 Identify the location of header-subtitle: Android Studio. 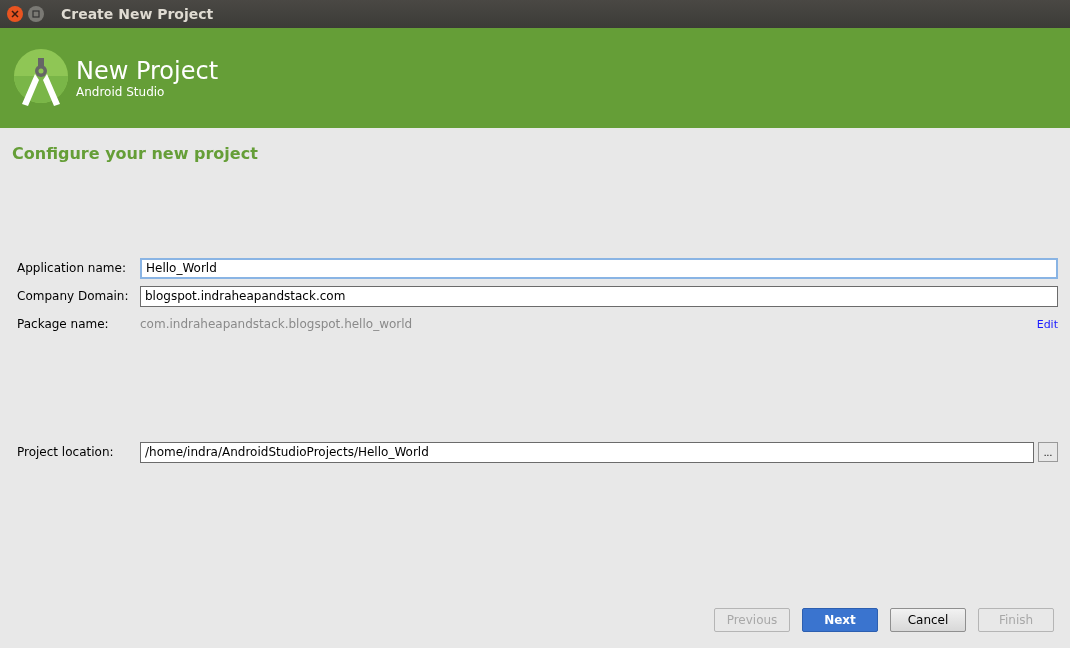
(121, 92).